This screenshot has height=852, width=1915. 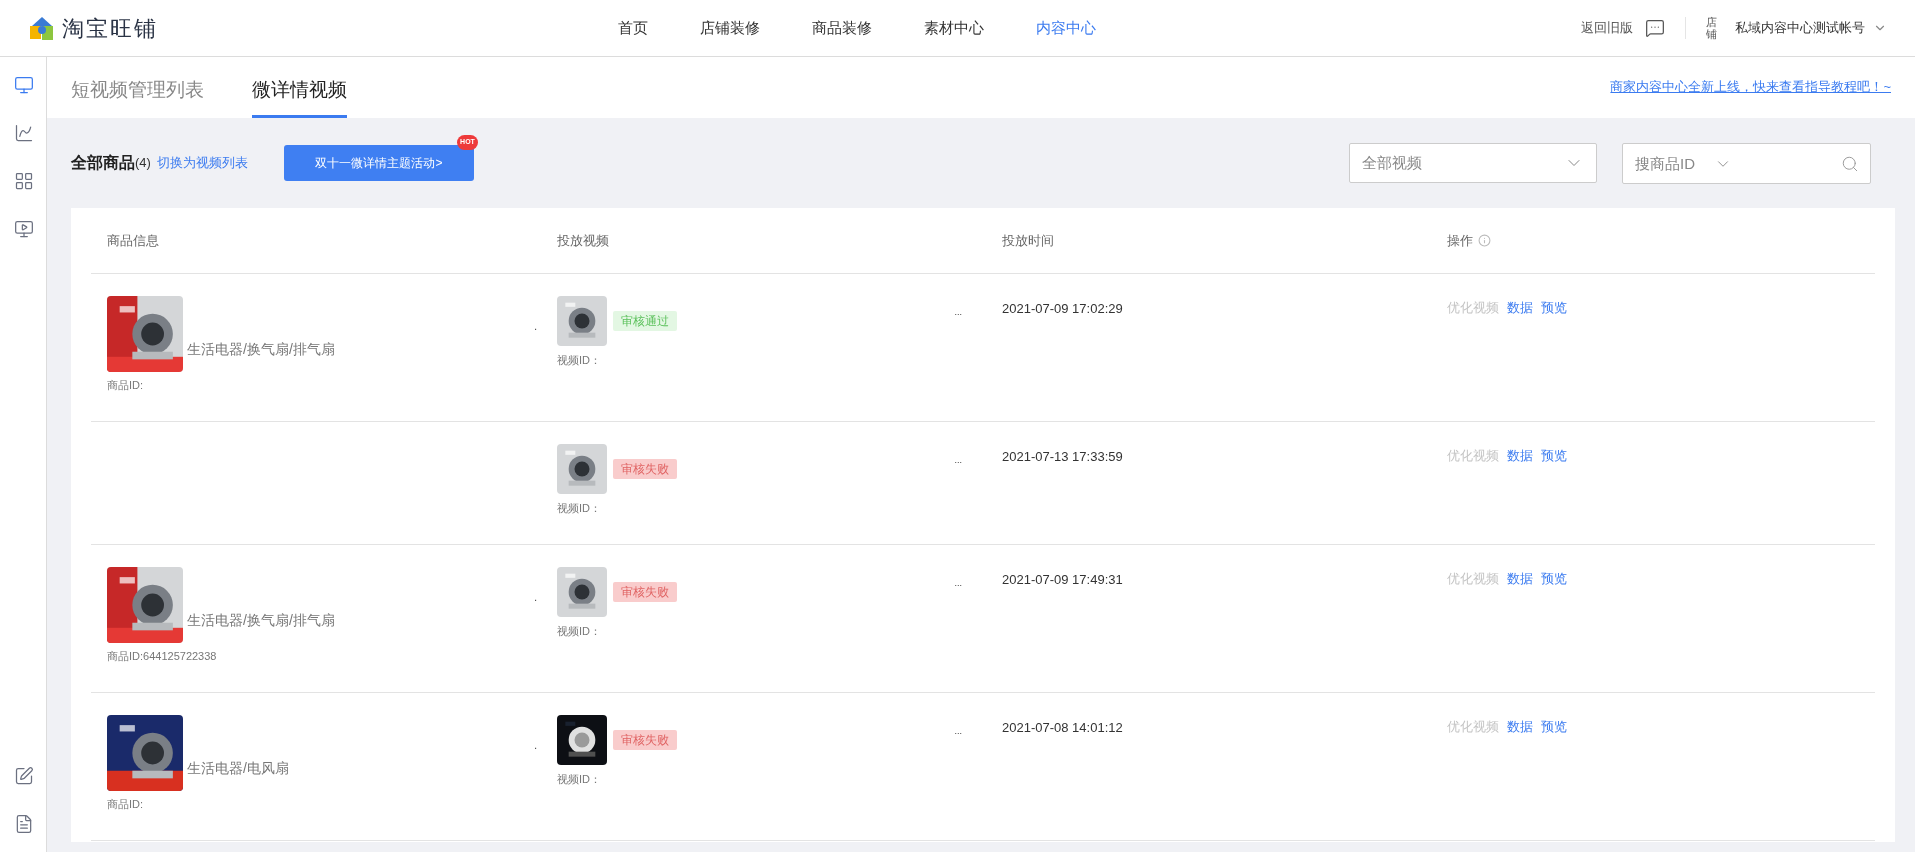 I want to click on account-name: 私域内容中心测试帐号, so click(x=1800, y=28).